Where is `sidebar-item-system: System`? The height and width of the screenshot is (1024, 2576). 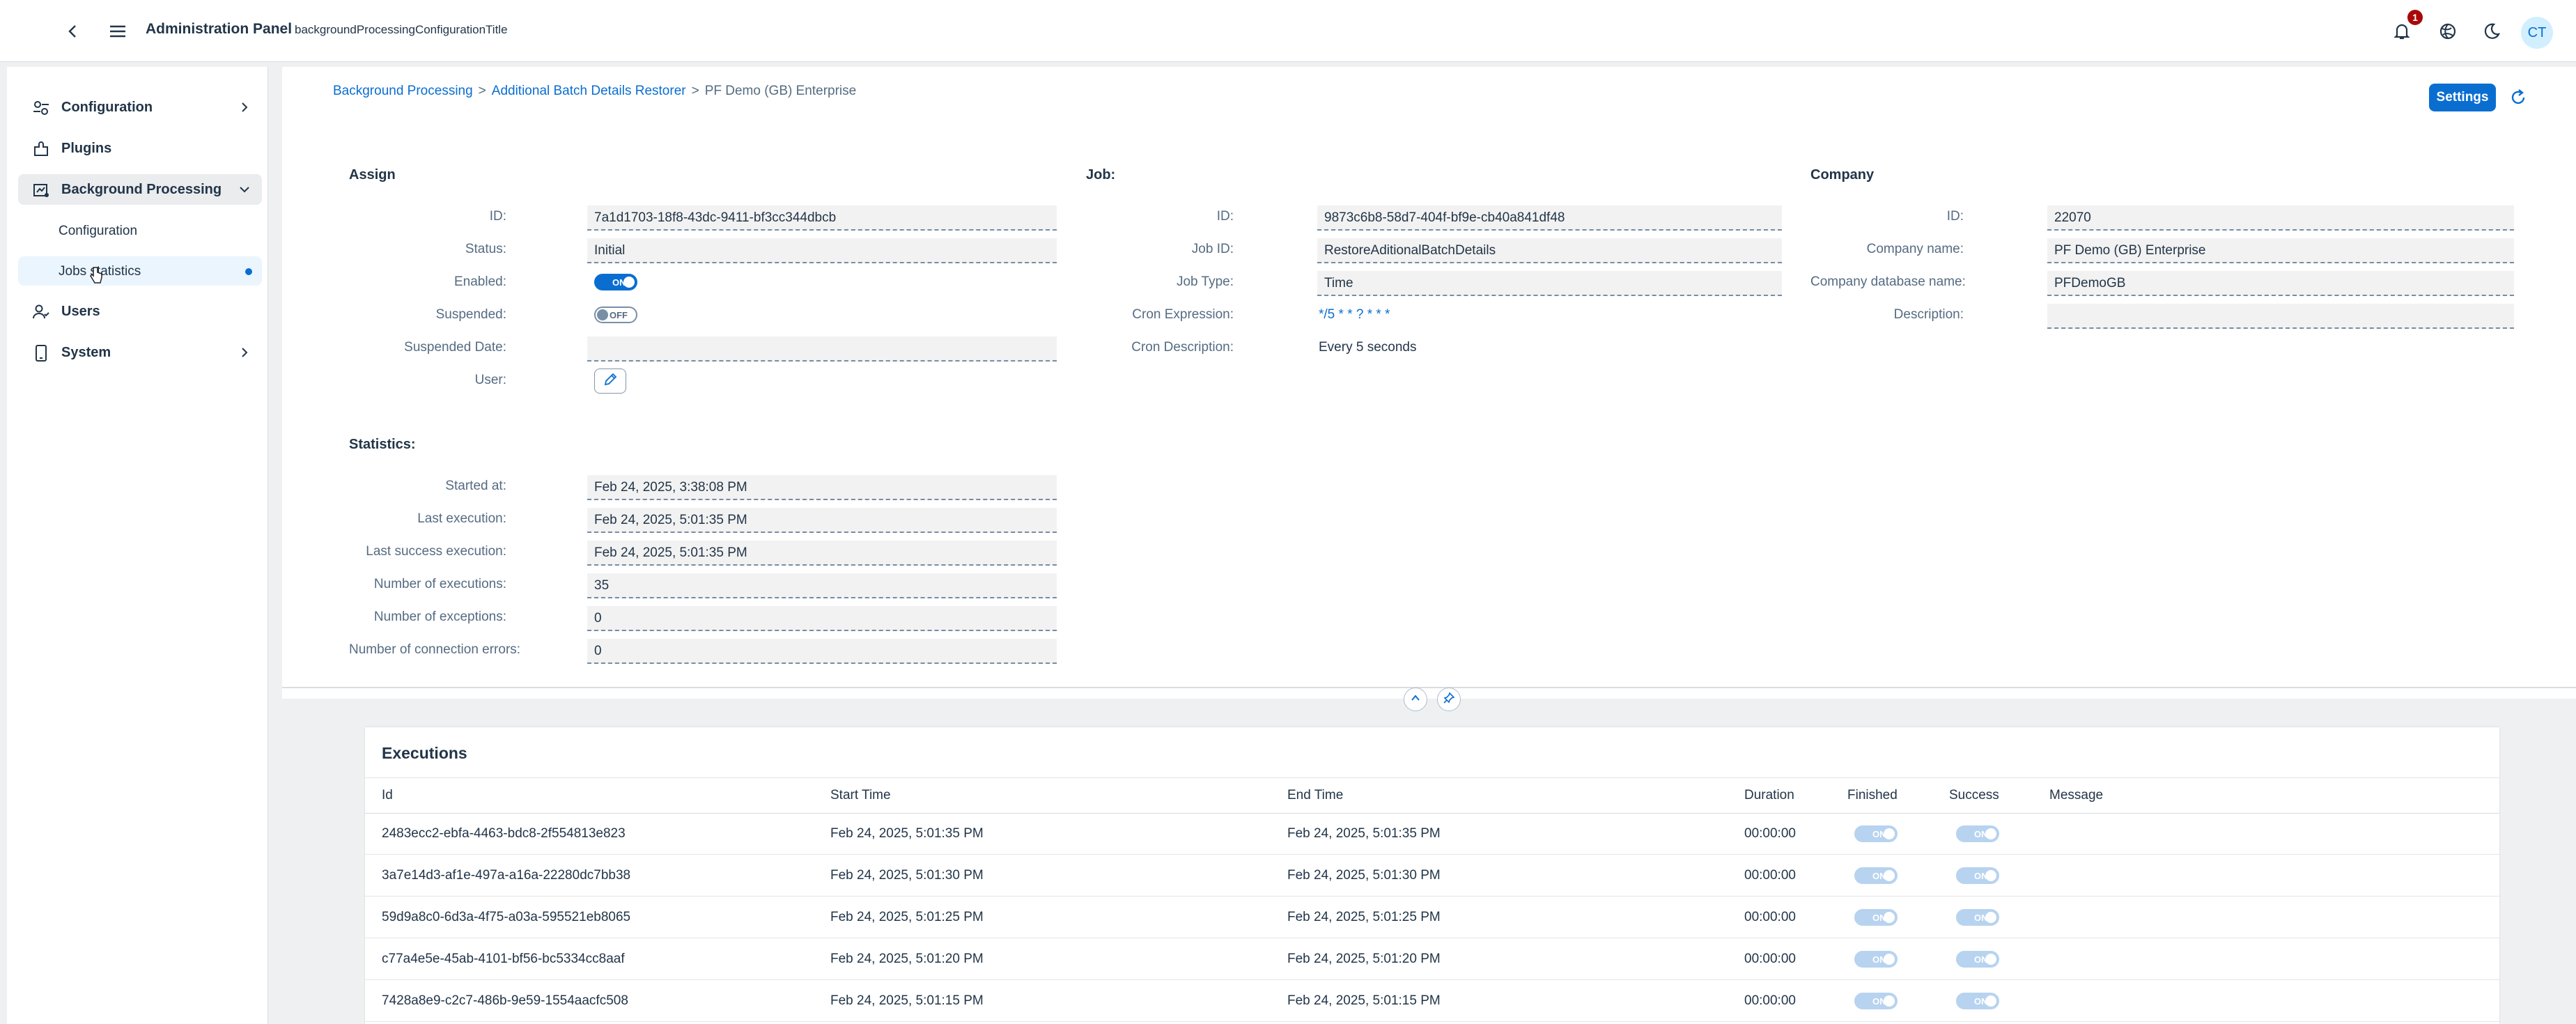 sidebar-item-system: System is located at coordinates (140, 352).